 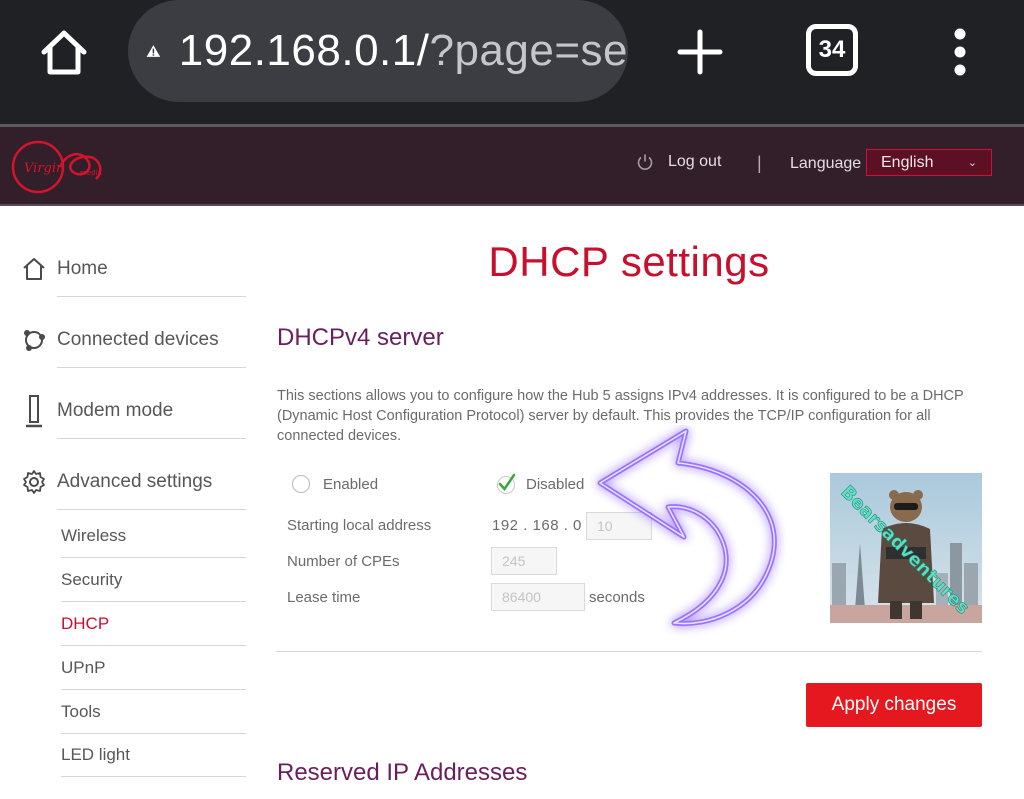 What do you see at coordinates (324, 597) in the screenshot?
I see `lease-time-label: Lease time` at bounding box center [324, 597].